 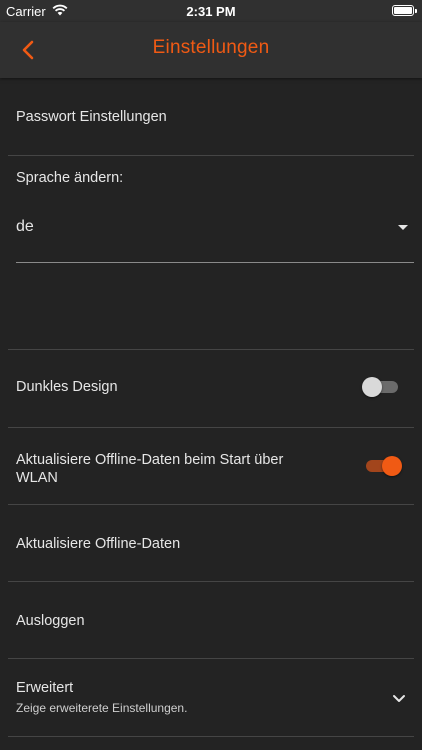 I want to click on language-select: de, so click(x=215, y=237).